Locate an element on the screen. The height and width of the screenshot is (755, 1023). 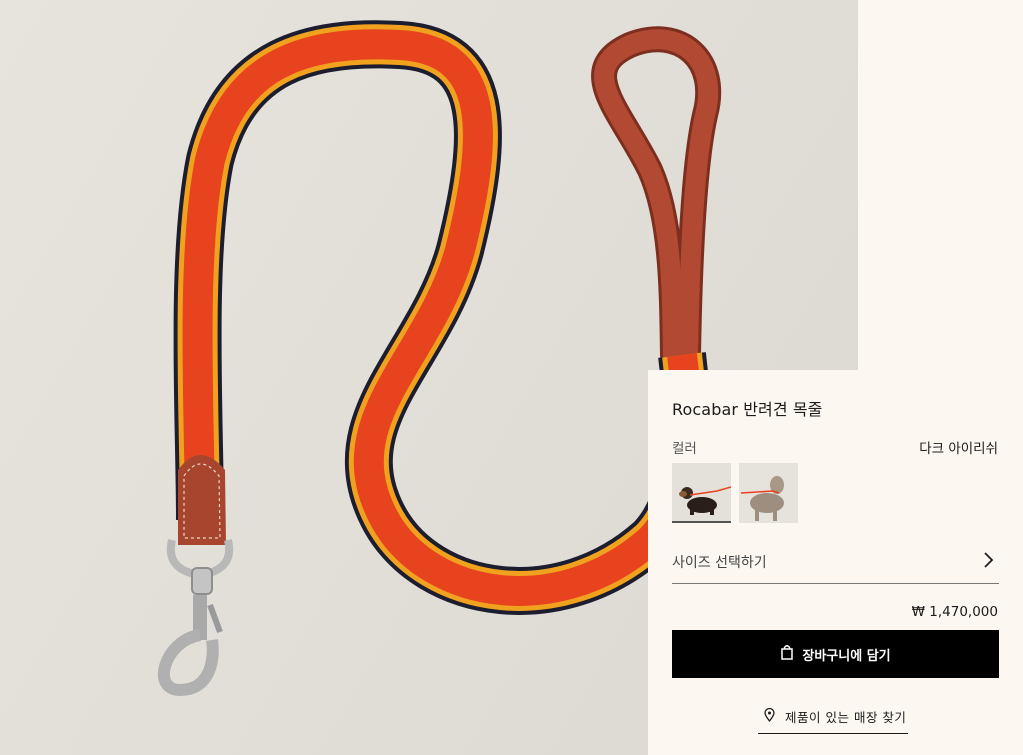
weimaraner-thumbnail is located at coordinates (768, 493).